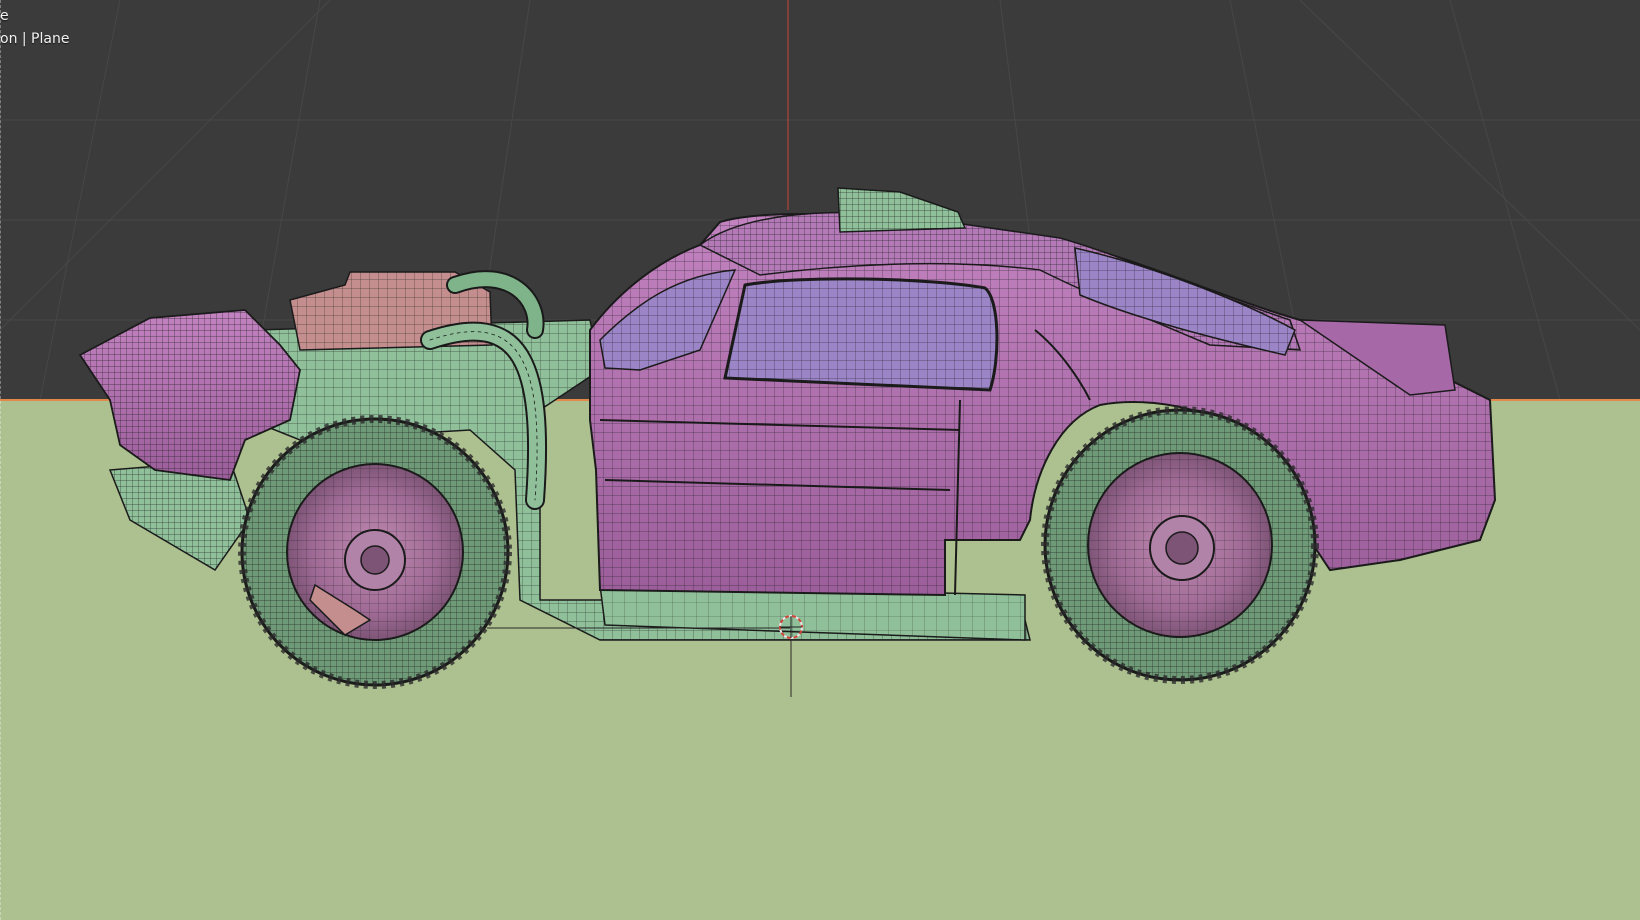 The image size is (1640, 920). What do you see at coordinates (4, 16) in the screenshot?
I see `viewport-info-line-1: e` at bounding box center [4, 16].